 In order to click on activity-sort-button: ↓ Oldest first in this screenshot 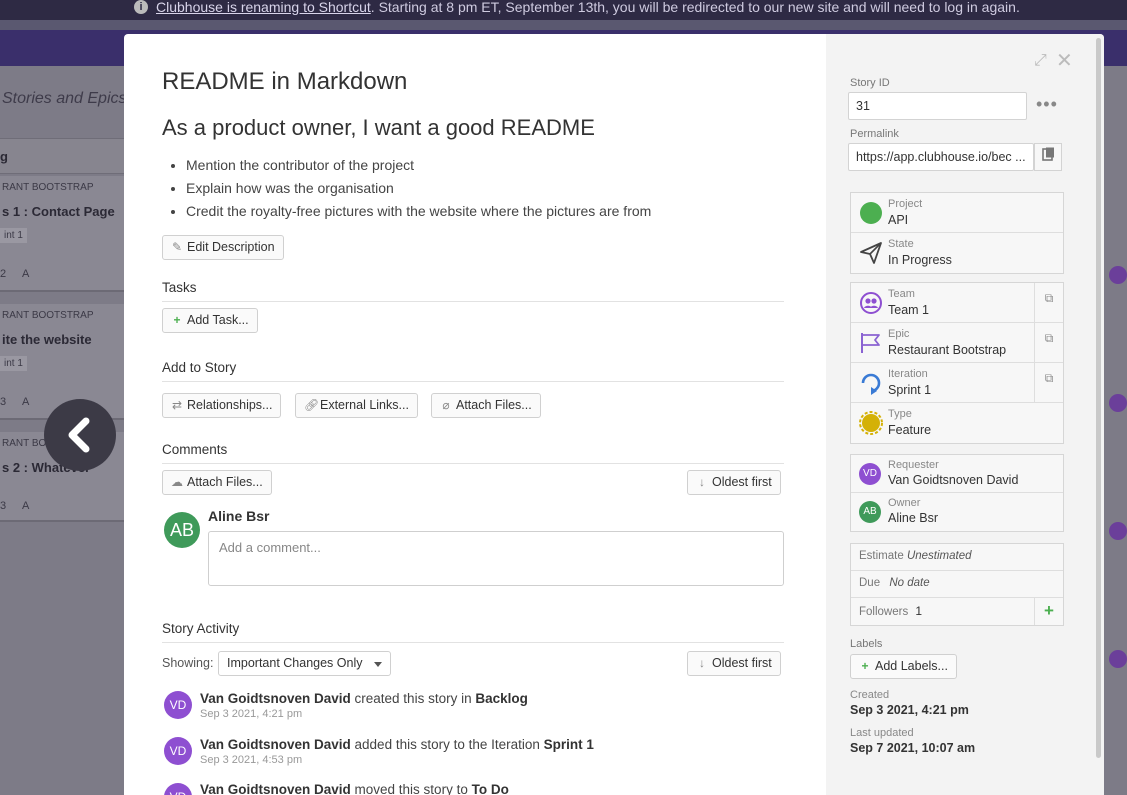, I will do `click(734, 663)`.